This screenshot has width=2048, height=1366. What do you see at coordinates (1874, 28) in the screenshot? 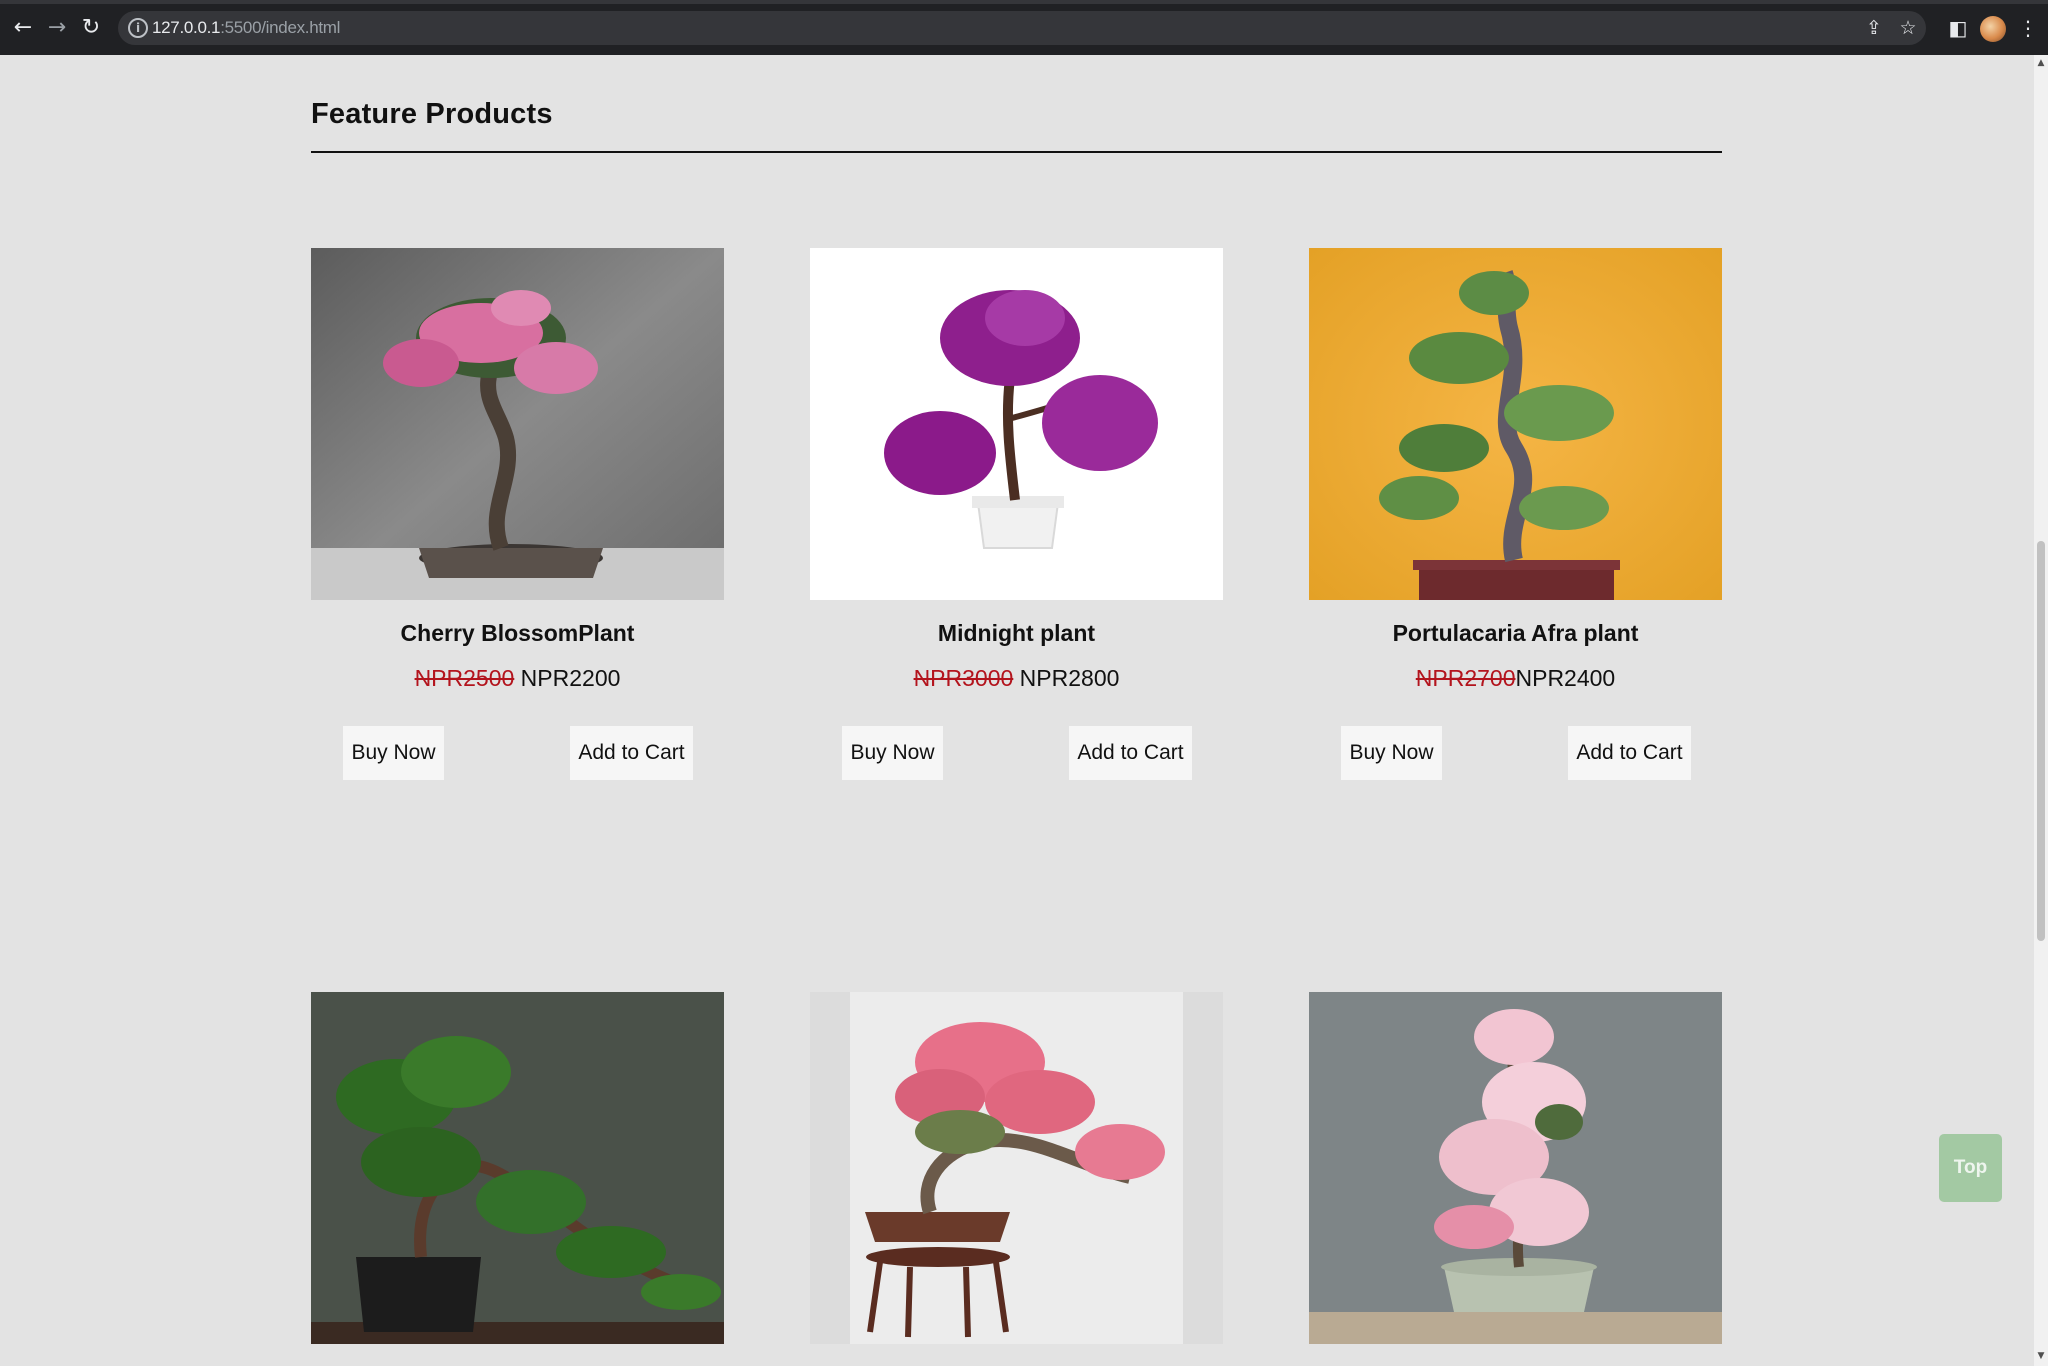
I see `share-icon: ⇪` at bounding box center [1874, 28].